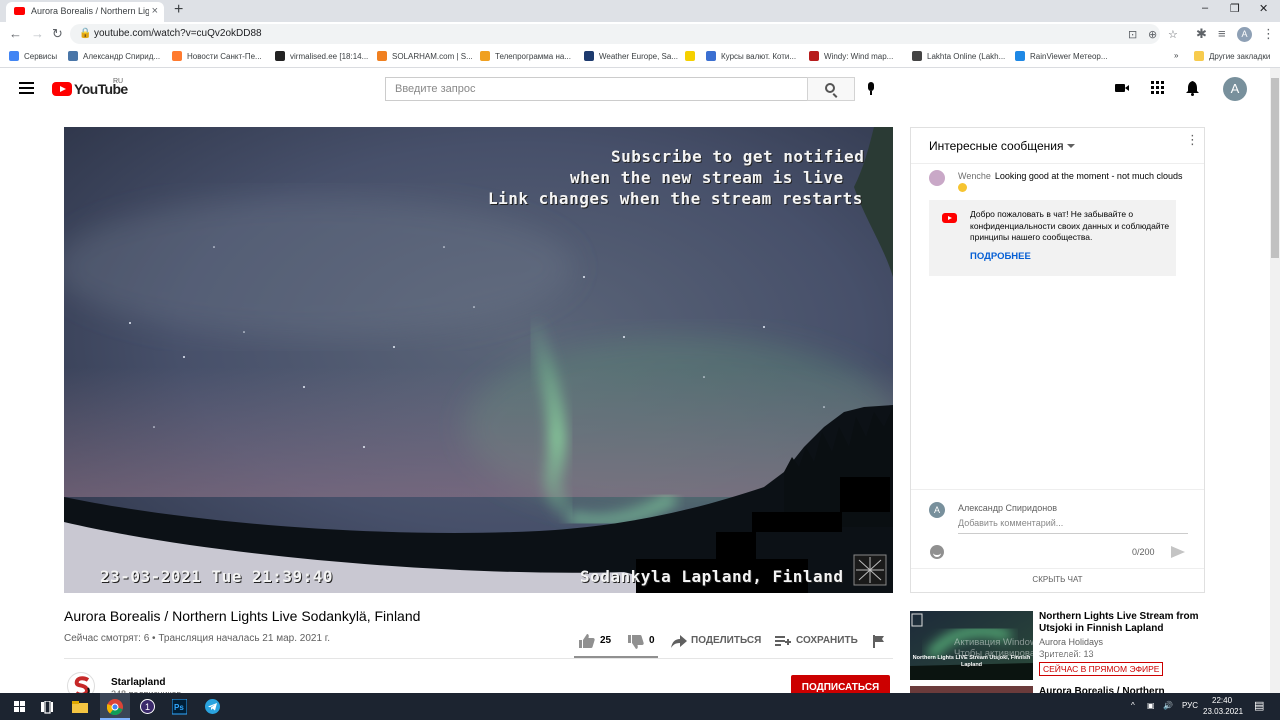 The width and height of the screenshot is (1280, 728). I want to click on chrome-icon, so click(115, 707).